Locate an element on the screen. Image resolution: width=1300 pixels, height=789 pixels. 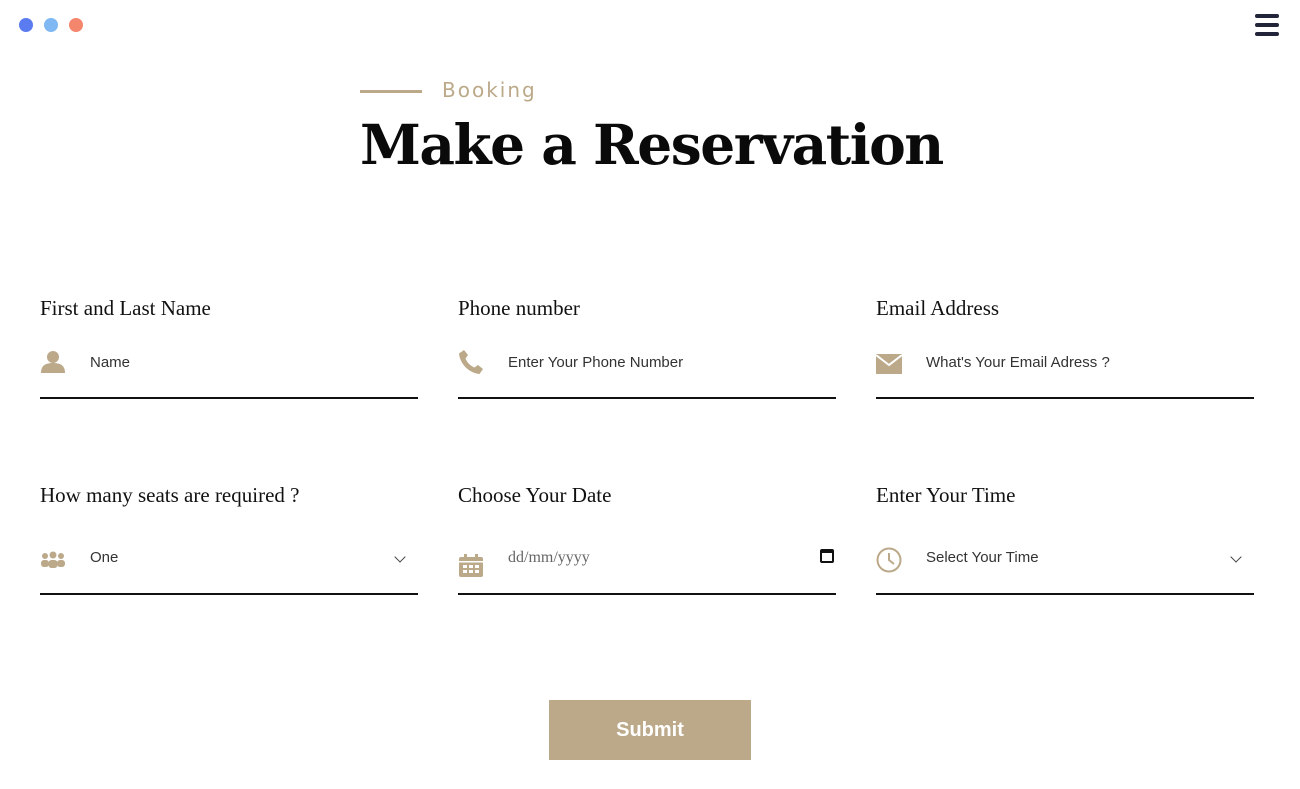
user-icon is located at coordinates (53, 362).